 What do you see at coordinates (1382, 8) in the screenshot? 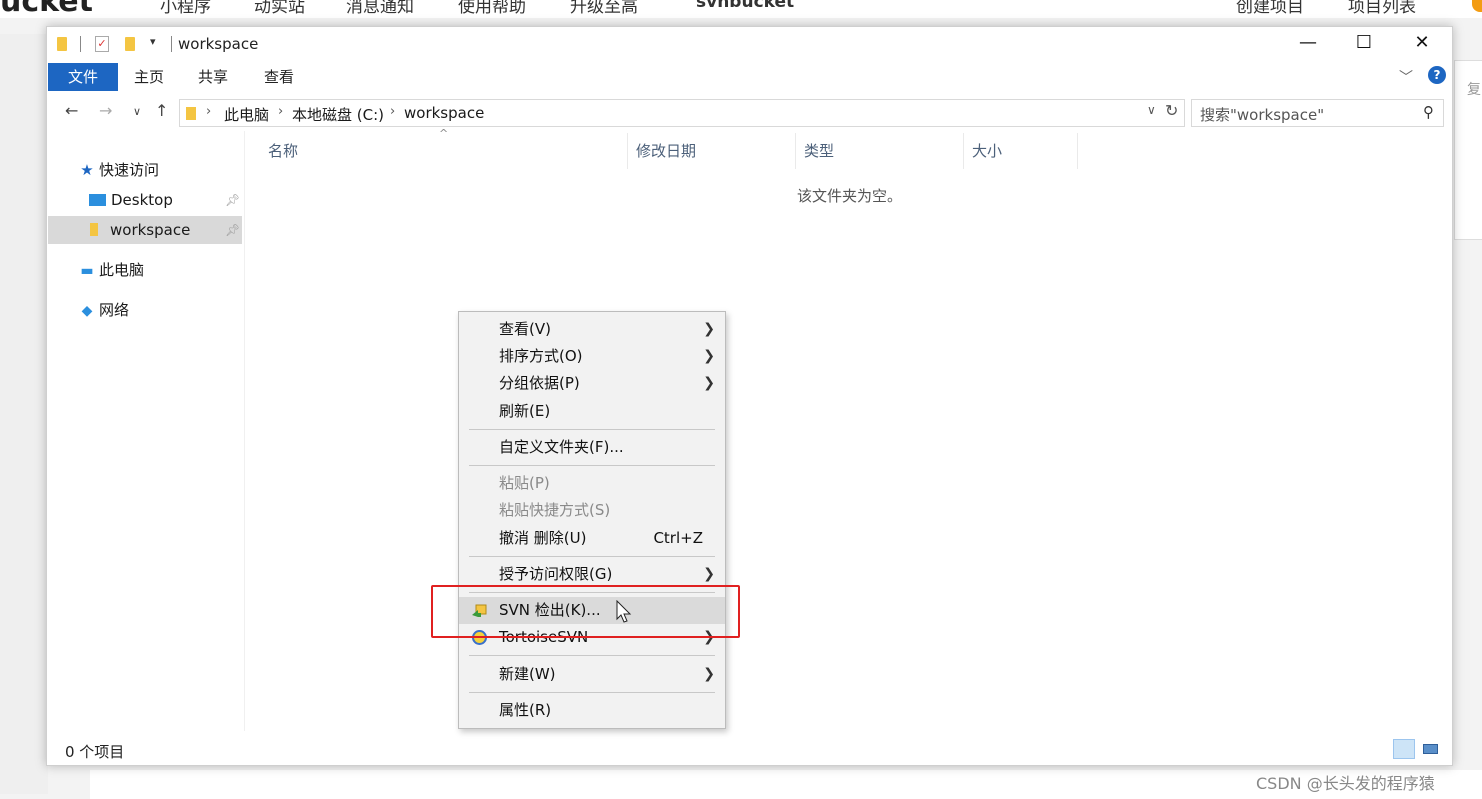
I see `background-project-list: 项目列表` at bounding box center [1382, 8].